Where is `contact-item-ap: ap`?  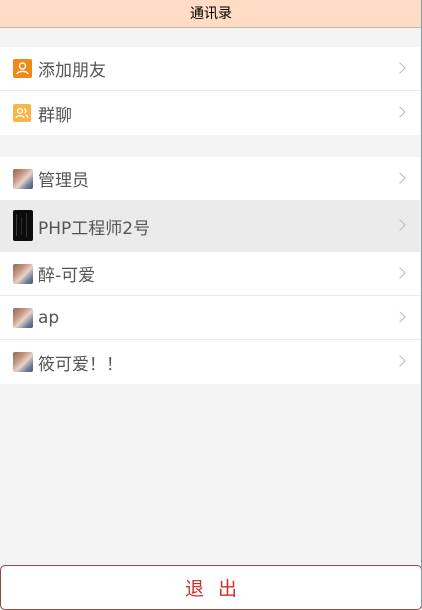
contact-item-ap: ap is located at coordinates (210, 318).